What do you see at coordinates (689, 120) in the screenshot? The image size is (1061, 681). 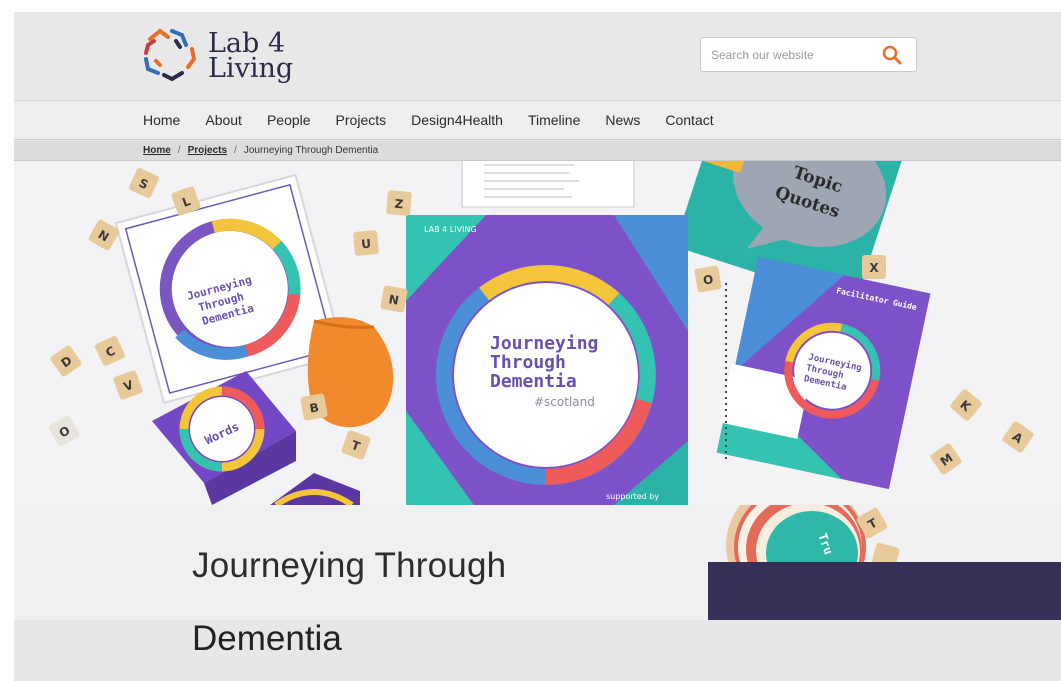 I see `nav-item-contact: Contact` at bounding box center [689, 120].